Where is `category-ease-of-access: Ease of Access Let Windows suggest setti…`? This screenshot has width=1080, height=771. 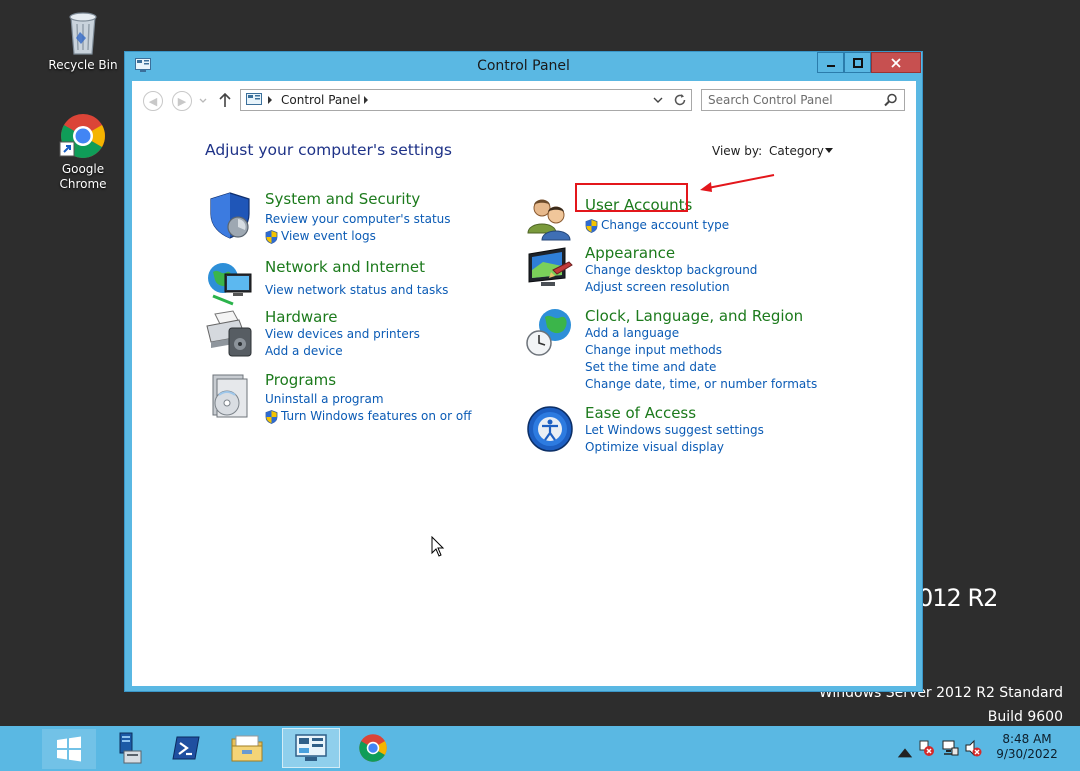
category-ease-of-access: Ease of Access Let Windows suggest setti… is located at coordinates (645, 432).